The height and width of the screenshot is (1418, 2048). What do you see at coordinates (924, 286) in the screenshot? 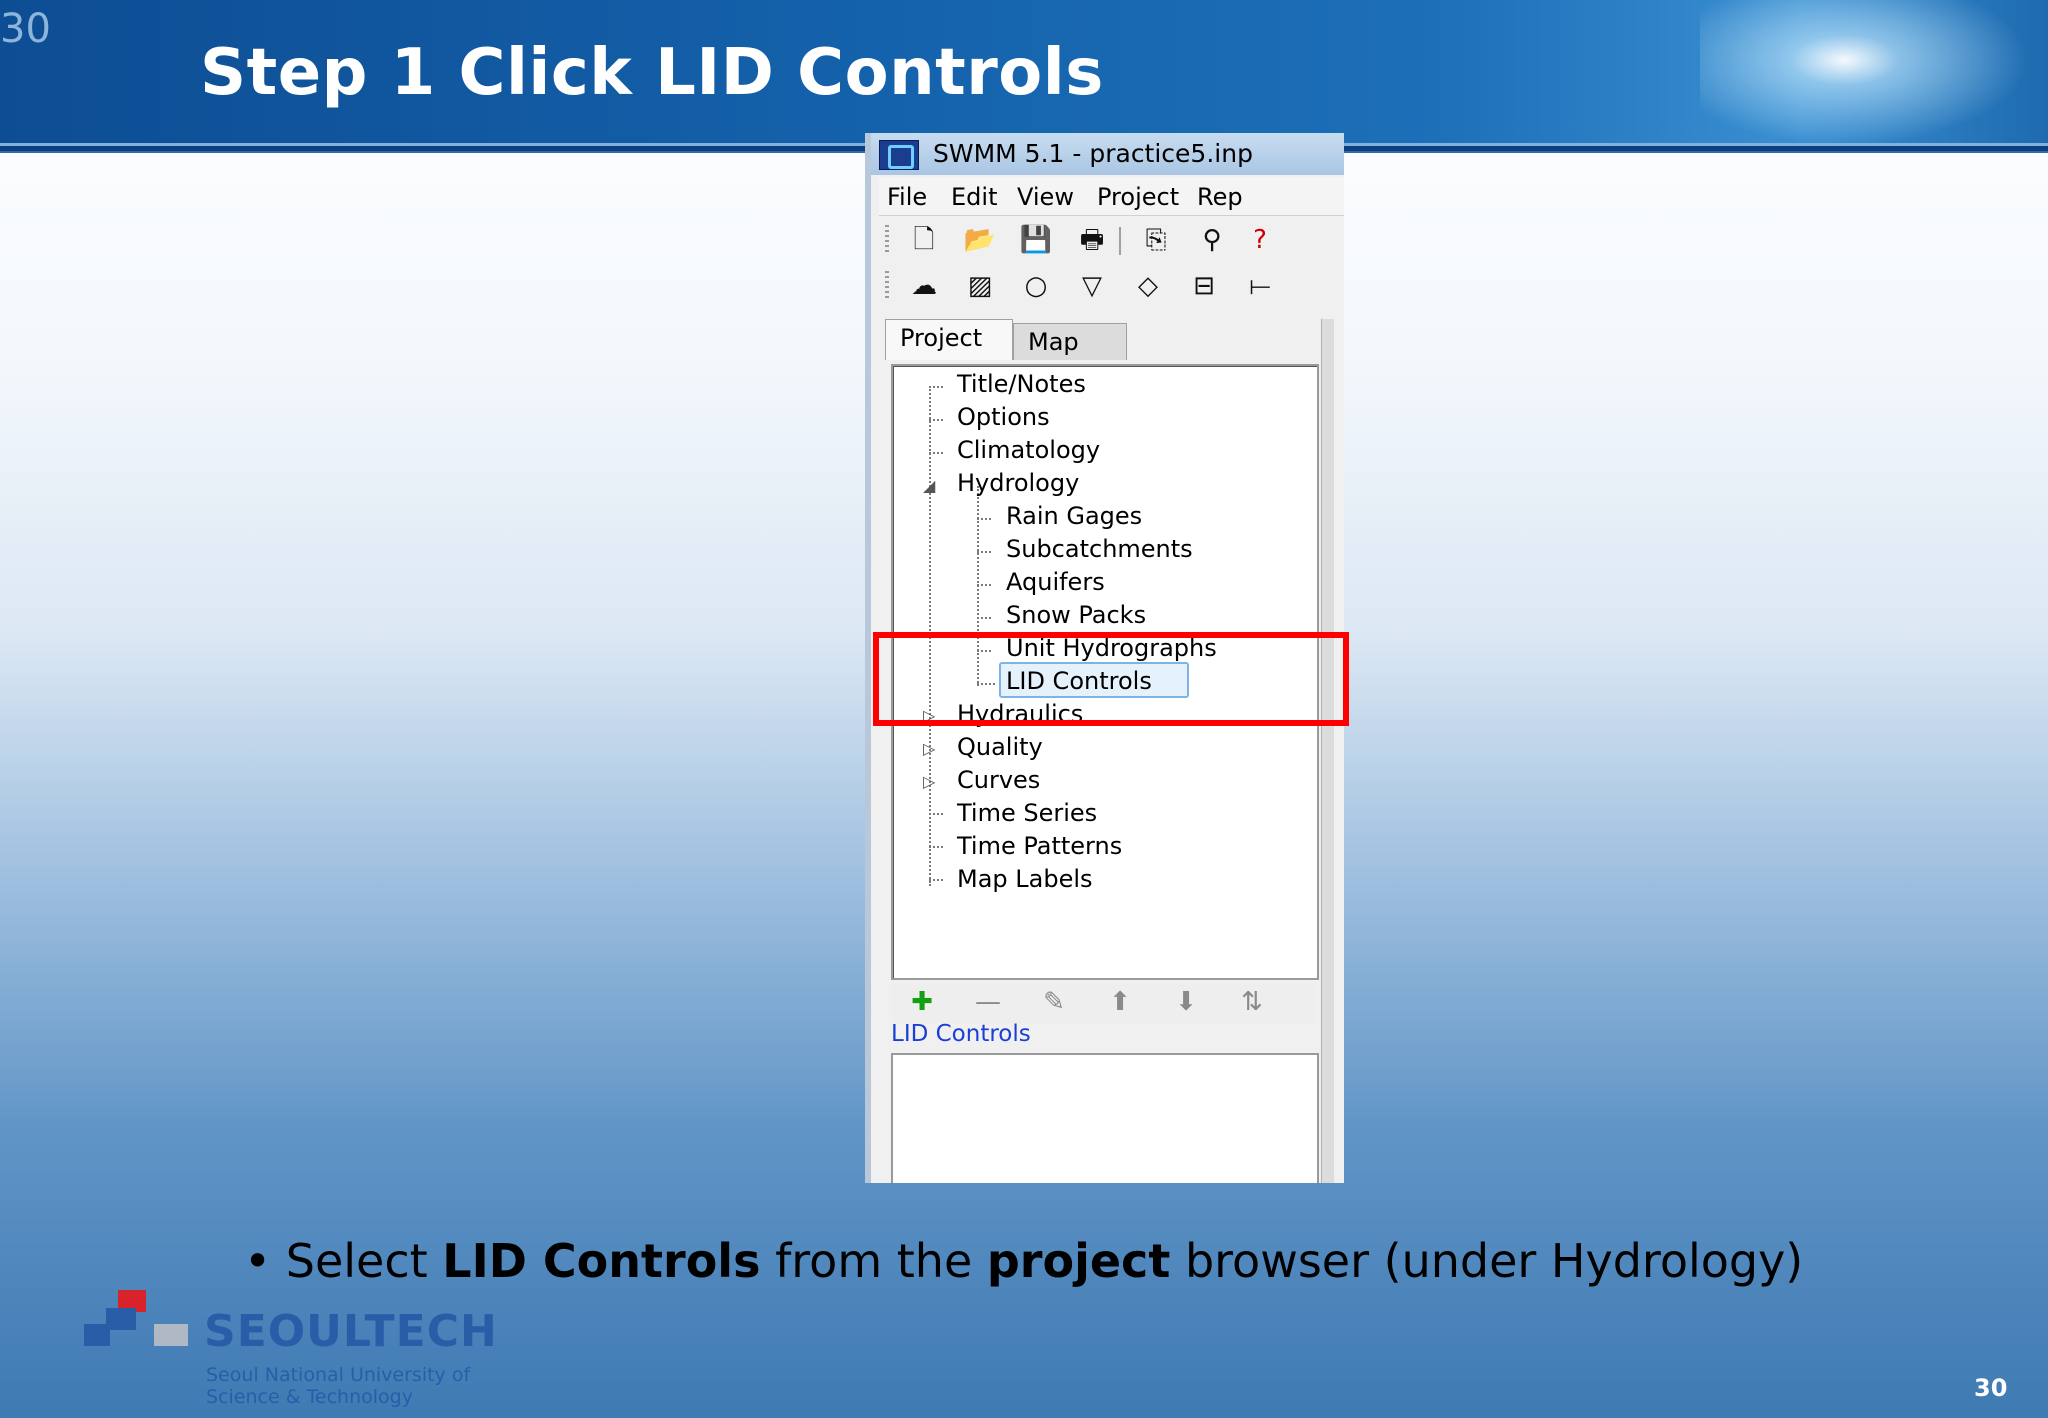
I see `rain-gage-icon: ☁` at bounding box center [924, 286].